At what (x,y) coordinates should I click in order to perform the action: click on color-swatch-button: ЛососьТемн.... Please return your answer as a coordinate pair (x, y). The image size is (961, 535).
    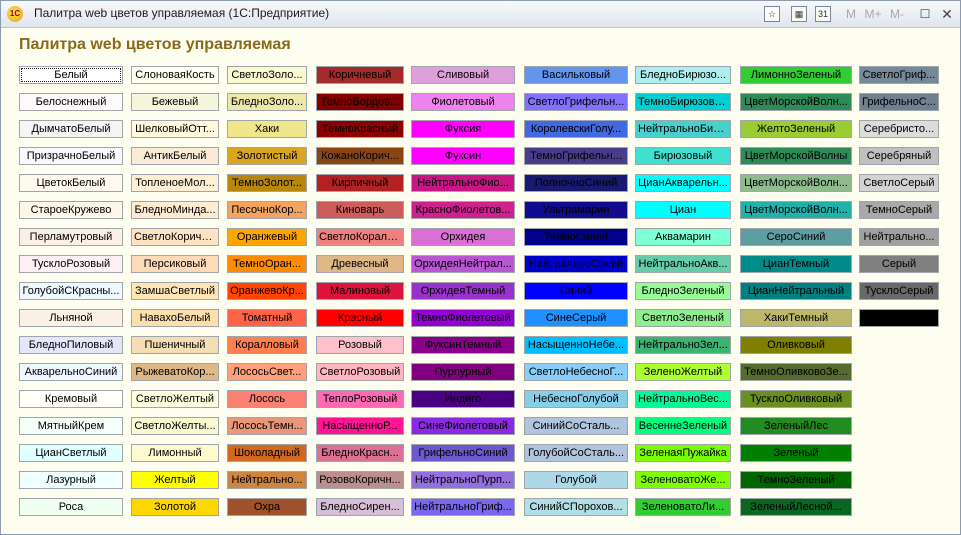
    Looking at the image, I should click on (267, 426).